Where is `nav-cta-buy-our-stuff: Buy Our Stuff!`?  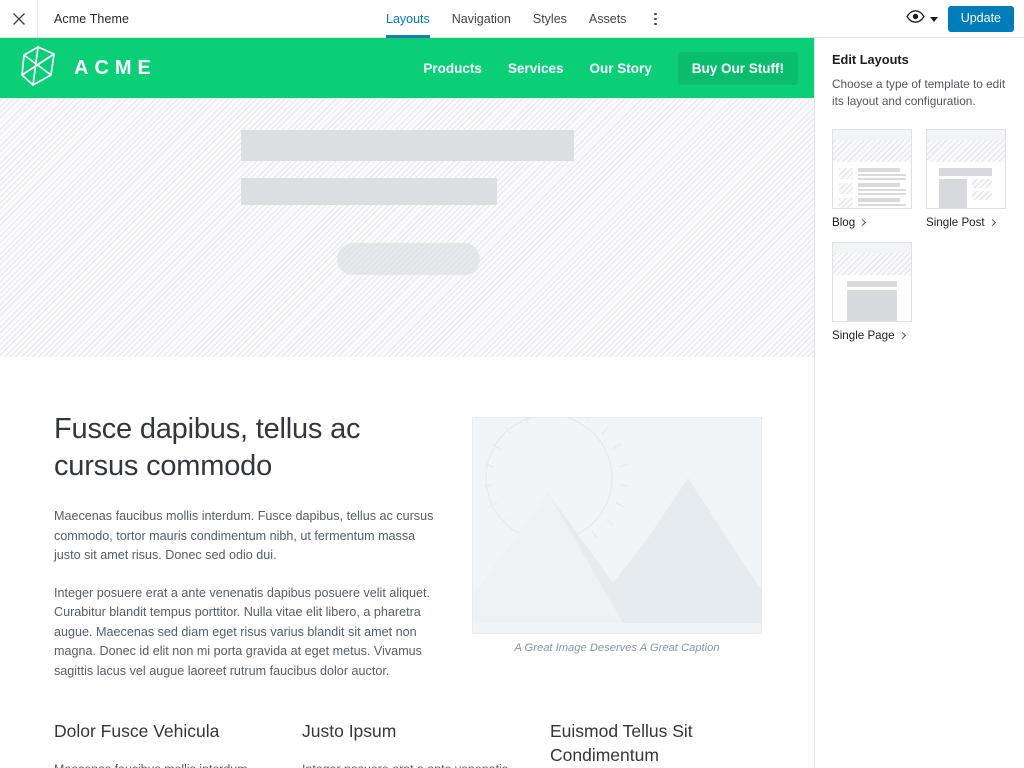 nav-cta-buy-our-stuff: Buy Our Stuff! is located at coordinates (737, 68).